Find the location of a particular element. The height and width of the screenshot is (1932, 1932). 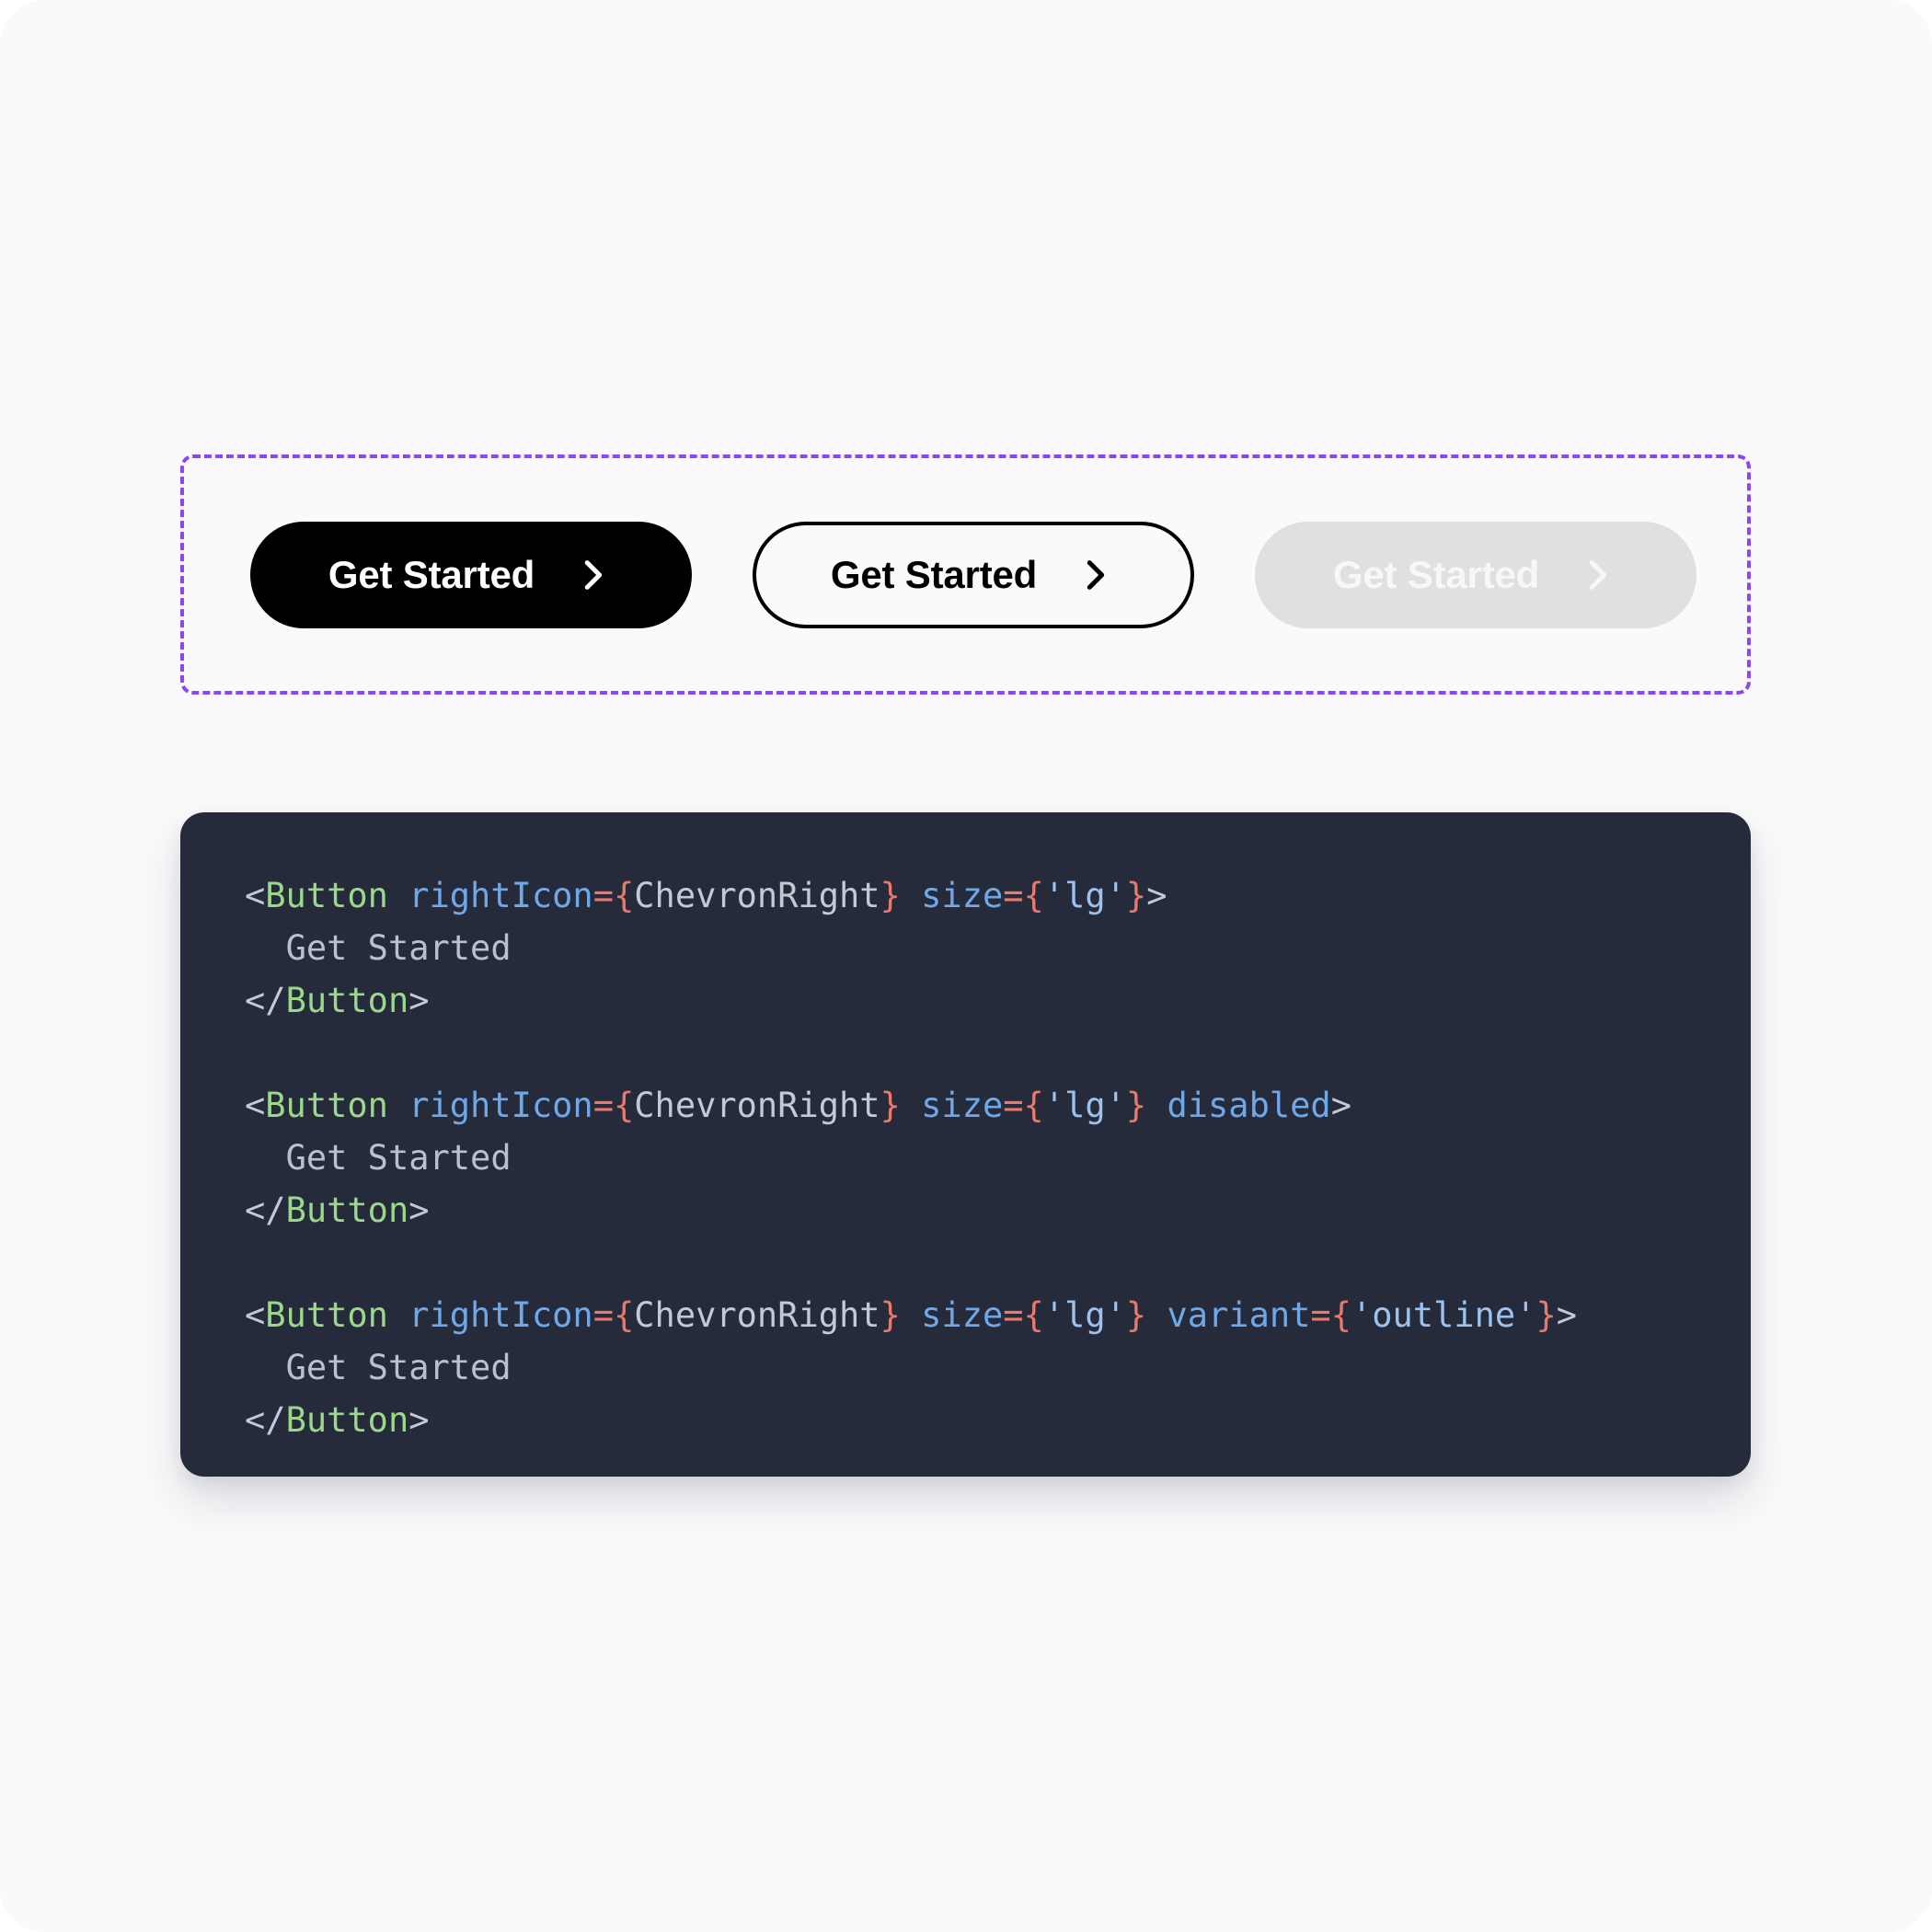

get-started-button-solid: Get Started is located at coordinates (471, 574).